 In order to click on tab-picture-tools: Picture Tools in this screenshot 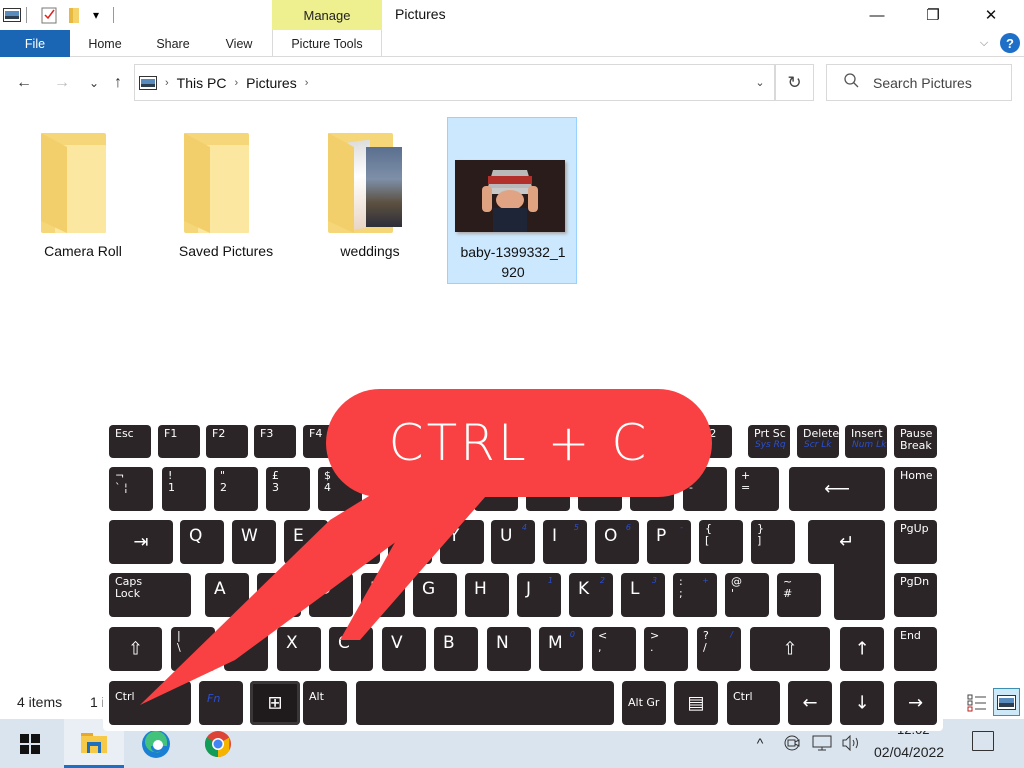, I will do `click(327, 43)`.